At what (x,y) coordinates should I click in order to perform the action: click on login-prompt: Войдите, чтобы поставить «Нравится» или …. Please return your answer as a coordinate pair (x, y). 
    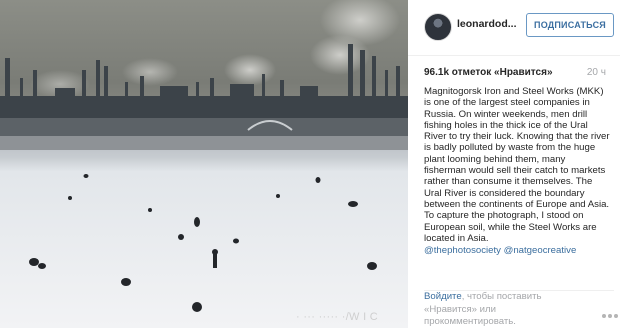
    Looking at the image, I should click on (499, 310).